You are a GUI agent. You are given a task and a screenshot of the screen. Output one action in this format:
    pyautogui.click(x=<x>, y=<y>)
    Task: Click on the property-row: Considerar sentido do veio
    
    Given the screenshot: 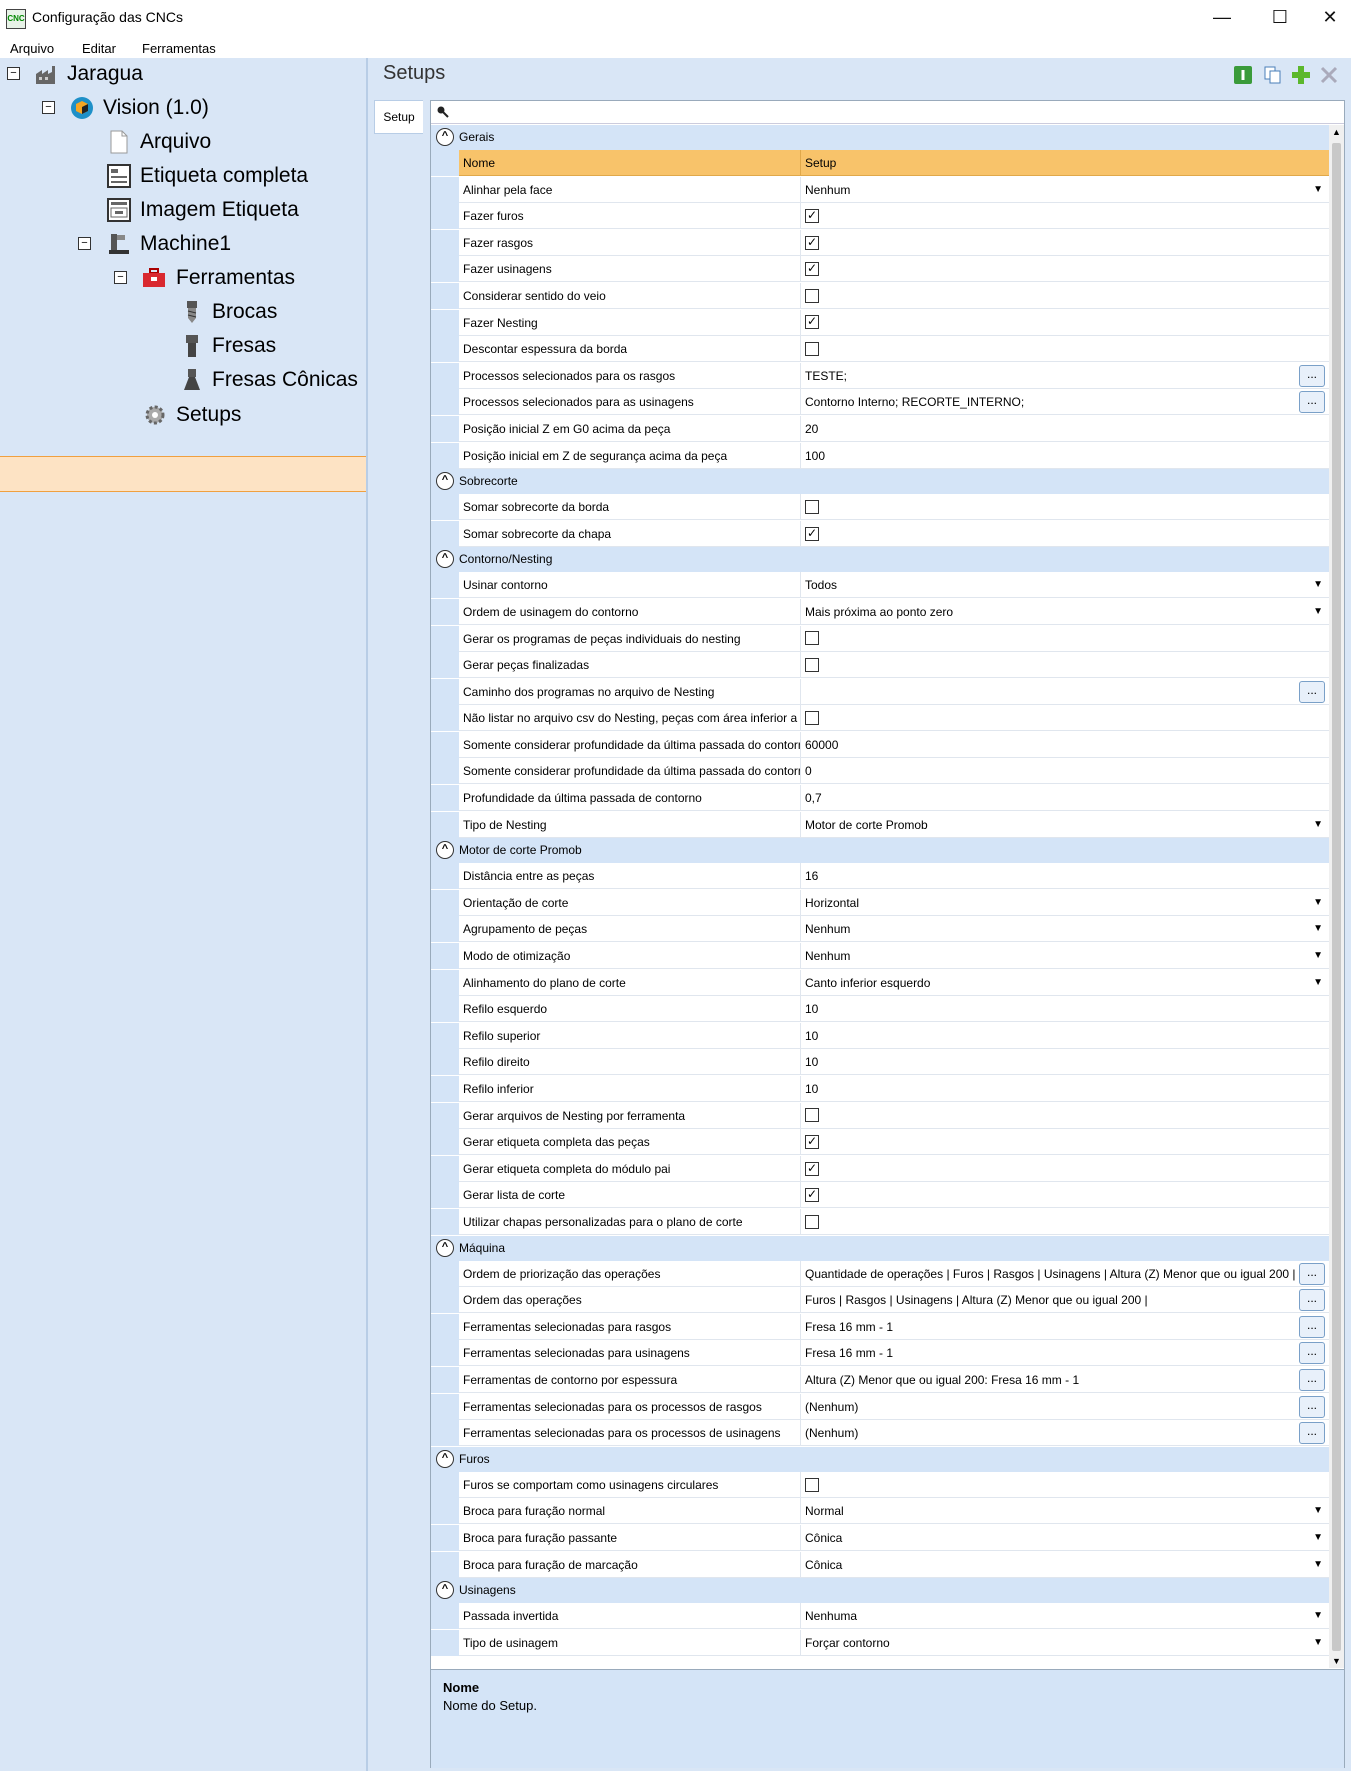 What is the action you would take?
    pyautogui.click(x=880, y=296)
    